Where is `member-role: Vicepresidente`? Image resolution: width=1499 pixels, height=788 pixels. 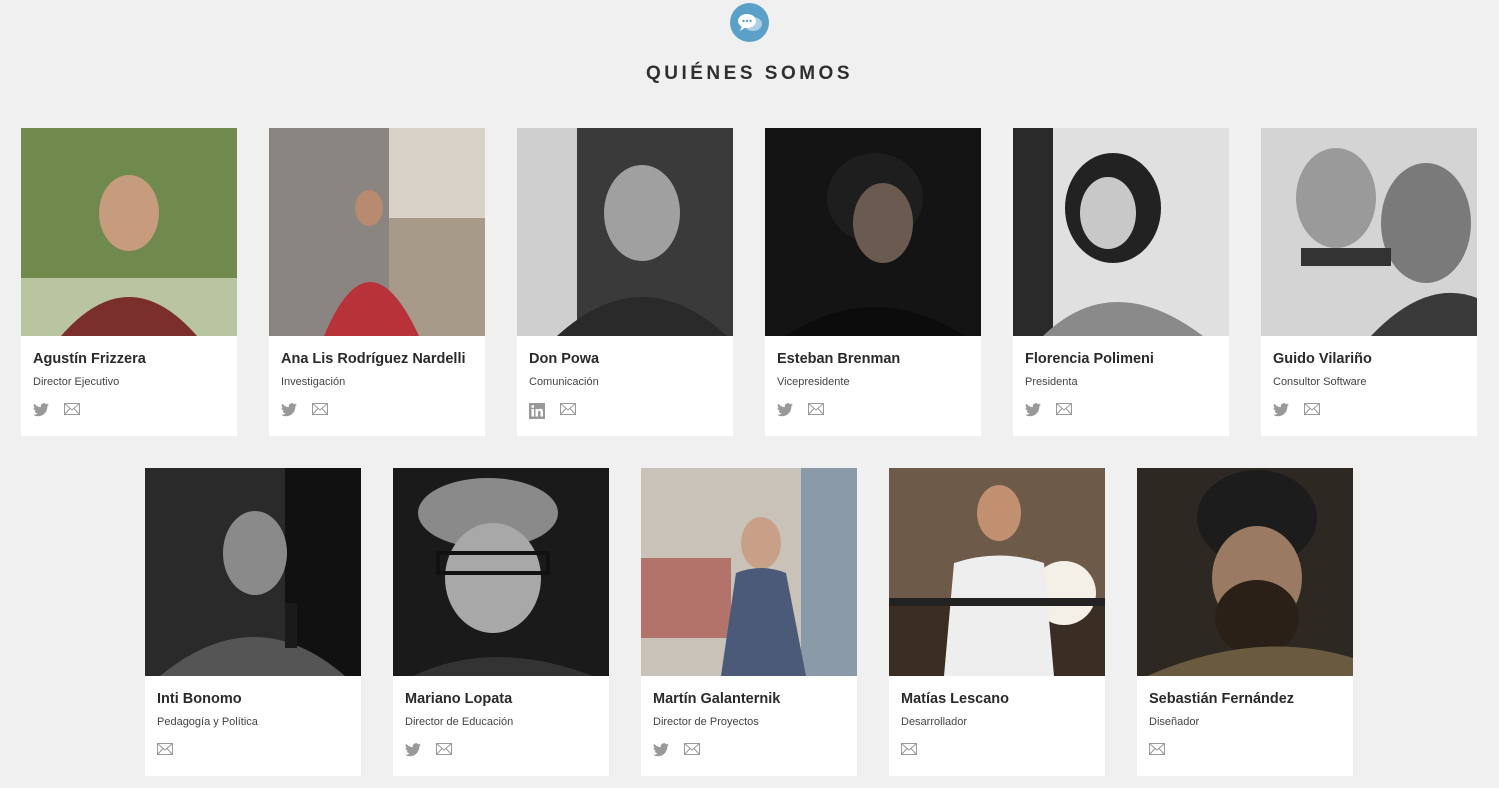 member-role: Vicepresidente is located at coordinates (813, 382).